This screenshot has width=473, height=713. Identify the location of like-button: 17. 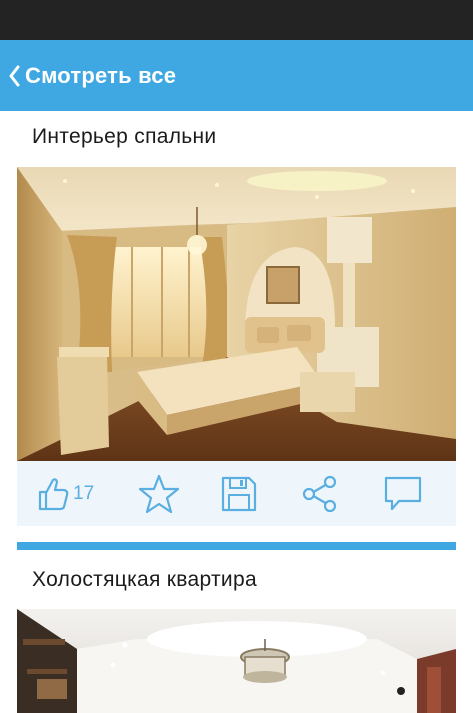
(65, 493).